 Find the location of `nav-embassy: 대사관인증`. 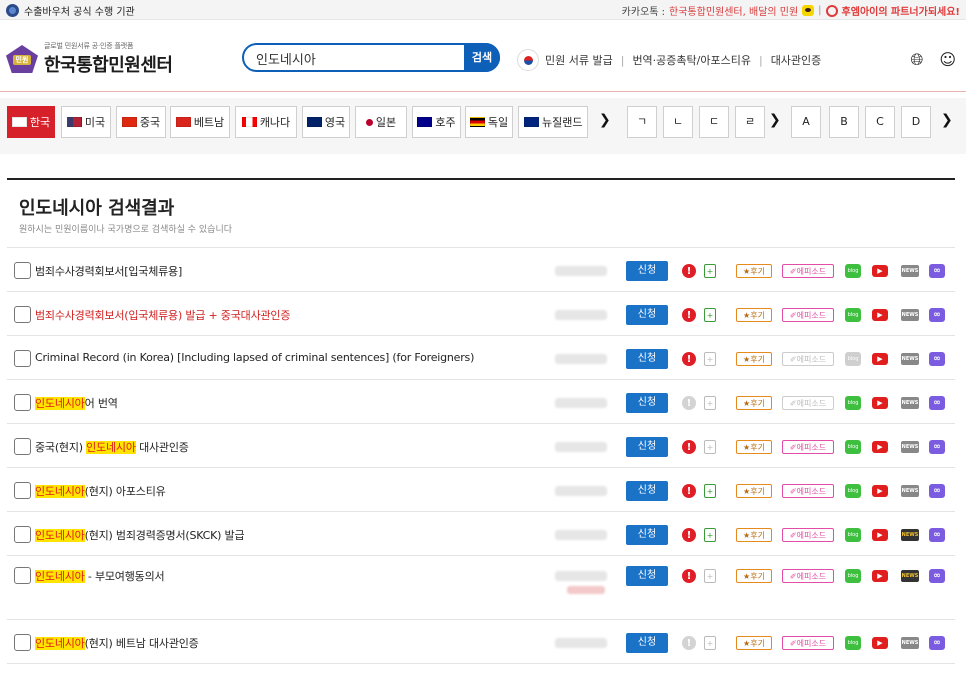

nav-embassy: 대사관인증 is located at coordinates (796, 60).